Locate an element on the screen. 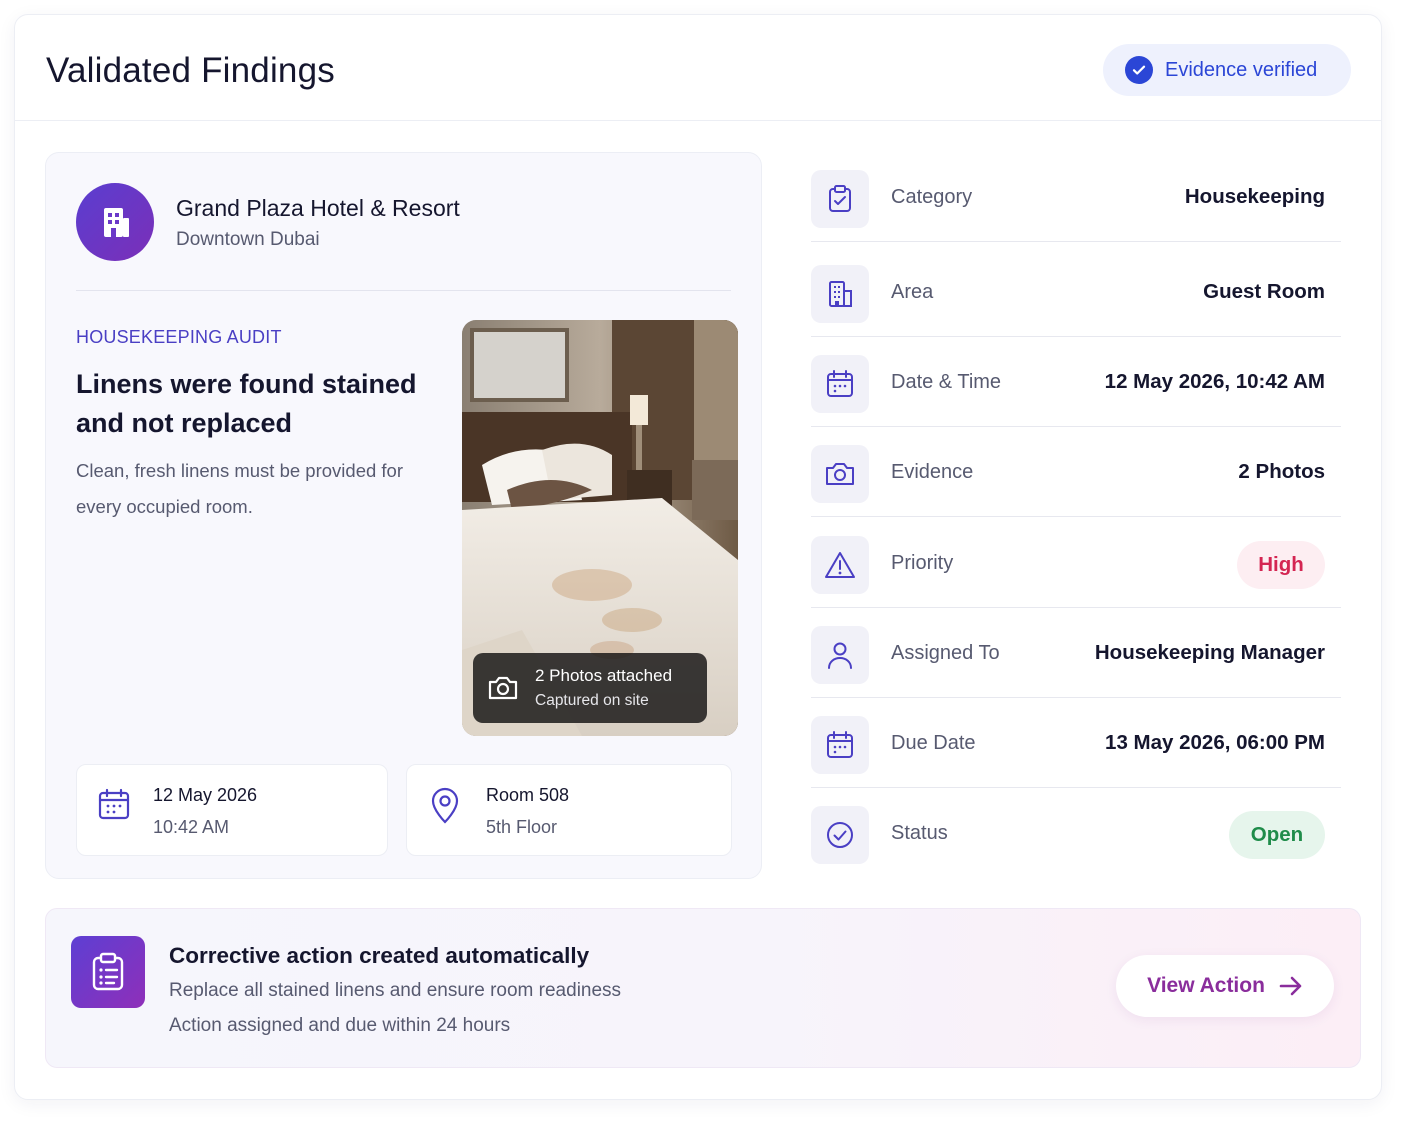 The image size is (1402, 1122). detail-row-category: Category Housekeeping is located at coordinates (1076, 197).